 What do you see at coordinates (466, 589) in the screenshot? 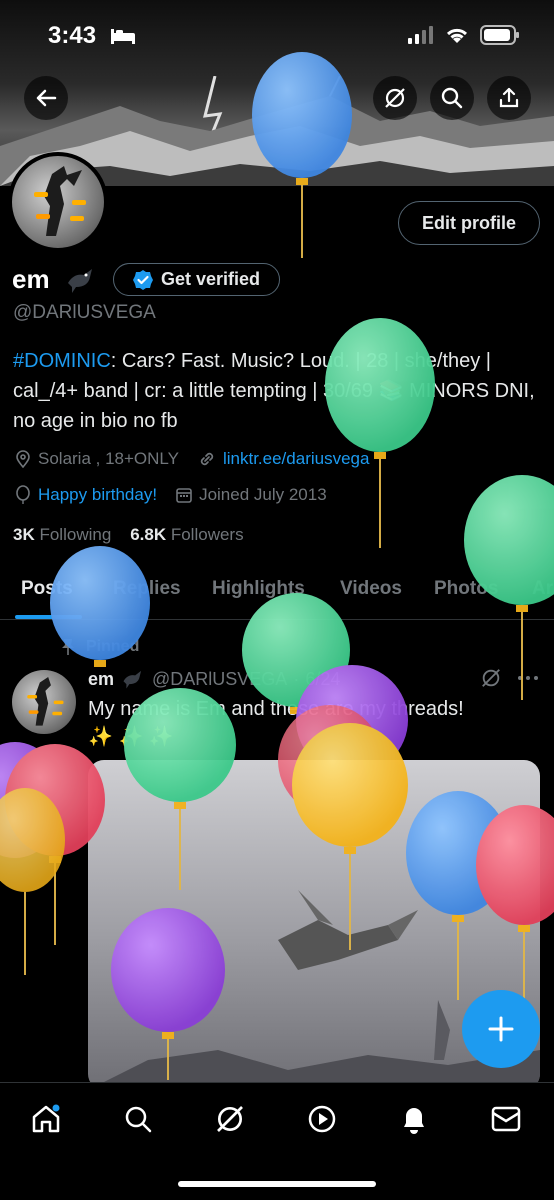
I see `tab-photos: Photos` at bounding box center [466, 589].